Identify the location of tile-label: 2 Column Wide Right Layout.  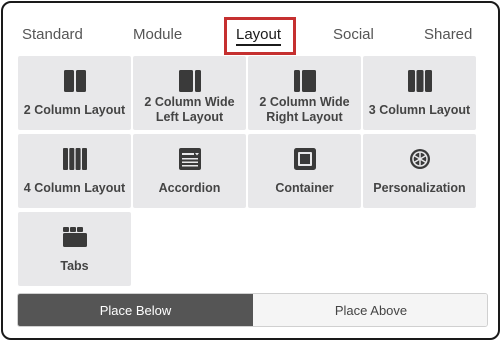
(304, 109).